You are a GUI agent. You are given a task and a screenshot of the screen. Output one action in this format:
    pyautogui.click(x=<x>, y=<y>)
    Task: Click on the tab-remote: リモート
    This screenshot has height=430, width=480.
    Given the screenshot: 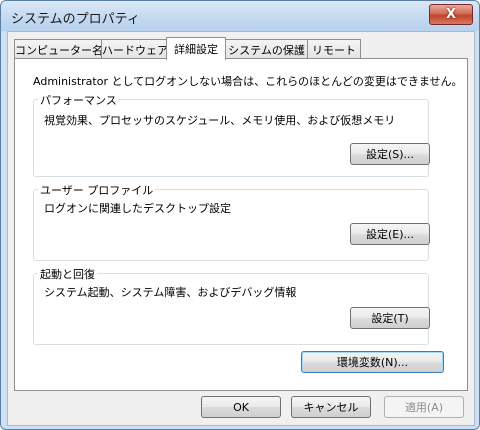 What is the action you would take?
    pyautogui.click(x=334, y=49)
    